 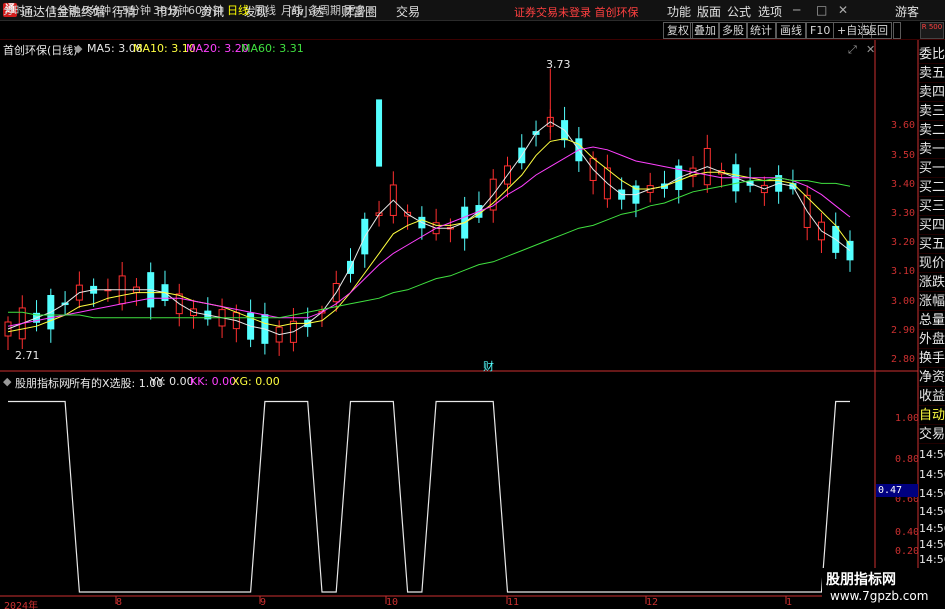 What do you see at coordinates (932, 225) in the screenshot?
I see `sidebar-item-bid4: 买四` at bounding box center [932, 225].